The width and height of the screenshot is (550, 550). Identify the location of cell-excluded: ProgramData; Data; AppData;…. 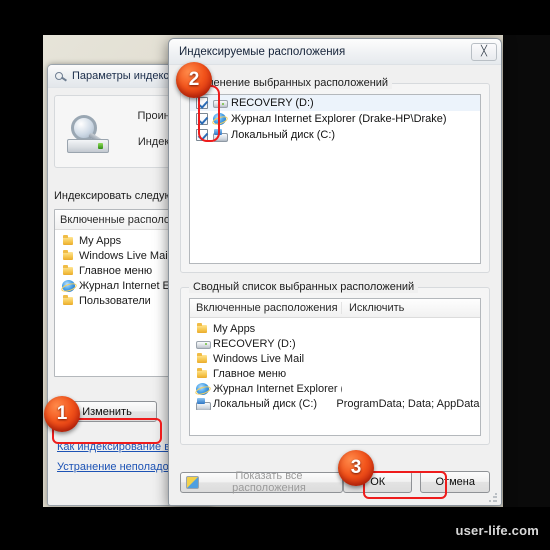
(408, 403).